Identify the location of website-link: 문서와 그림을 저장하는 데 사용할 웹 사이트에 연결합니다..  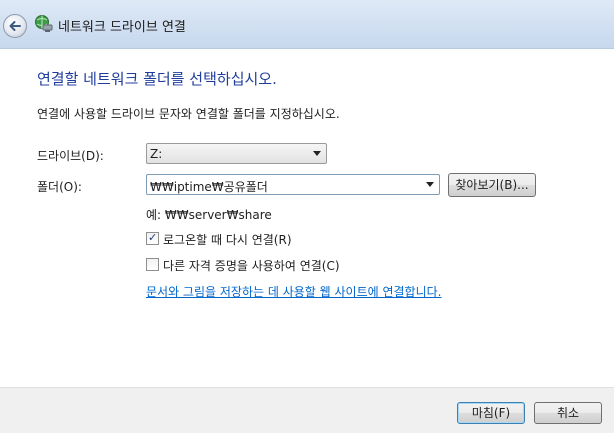
(293, 291).